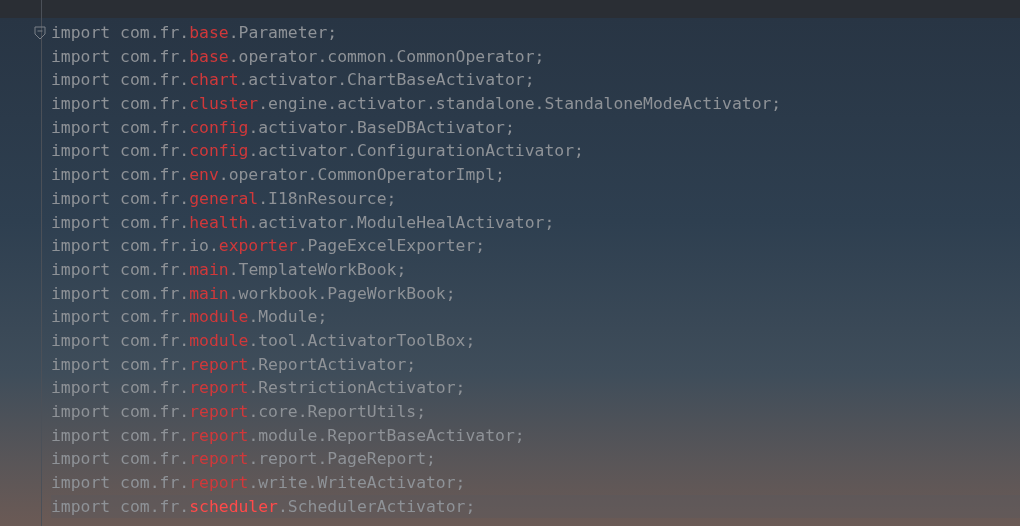 This screenshot has height=526, width=1020. What do you see at coordinates (40, 32) in the screenshot?
I see `fold-icon` at bounding box center [40, 32].